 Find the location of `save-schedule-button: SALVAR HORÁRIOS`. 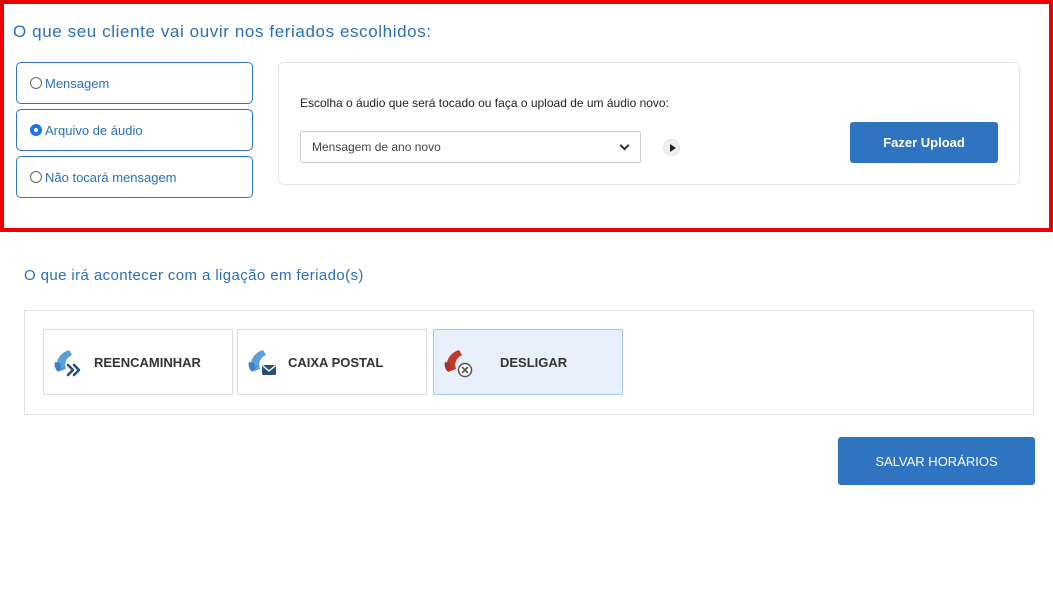

save-schedule-button: SALVAR HORÁRIOS is located at coordinates (936, 461).